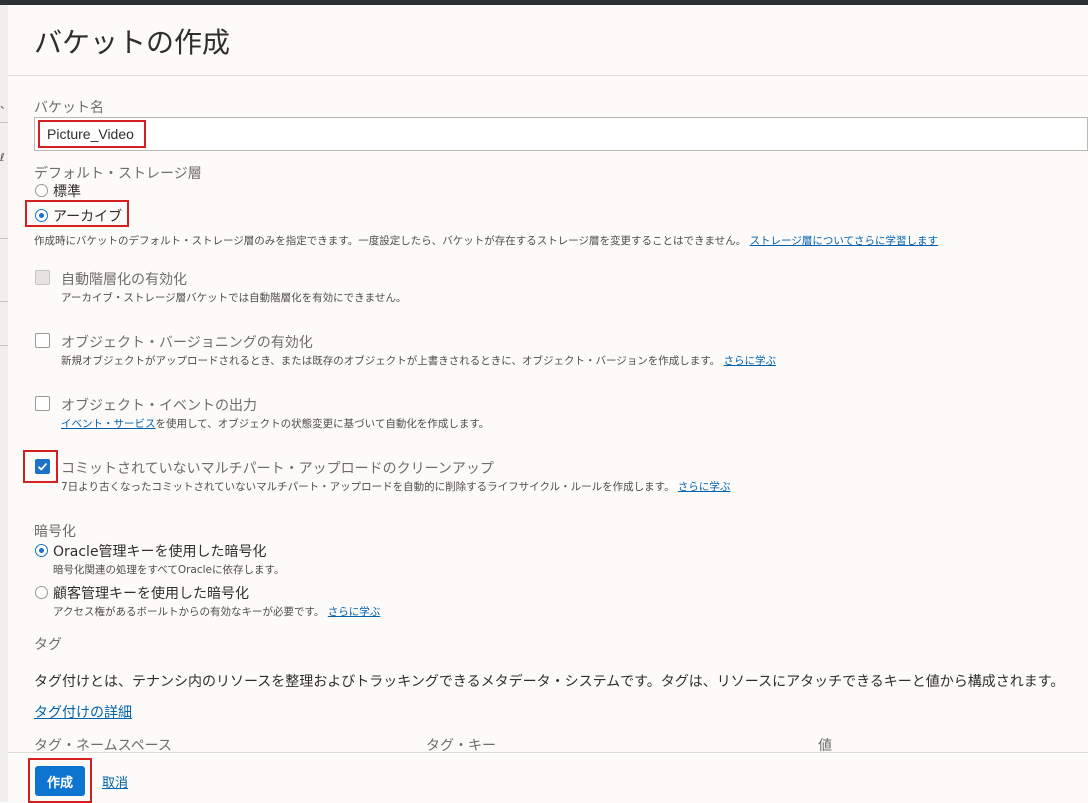  What do you see at coordinates (561, 134) in the screenshot?
I see `bucket-name-input` at bounding box center [561, 134].